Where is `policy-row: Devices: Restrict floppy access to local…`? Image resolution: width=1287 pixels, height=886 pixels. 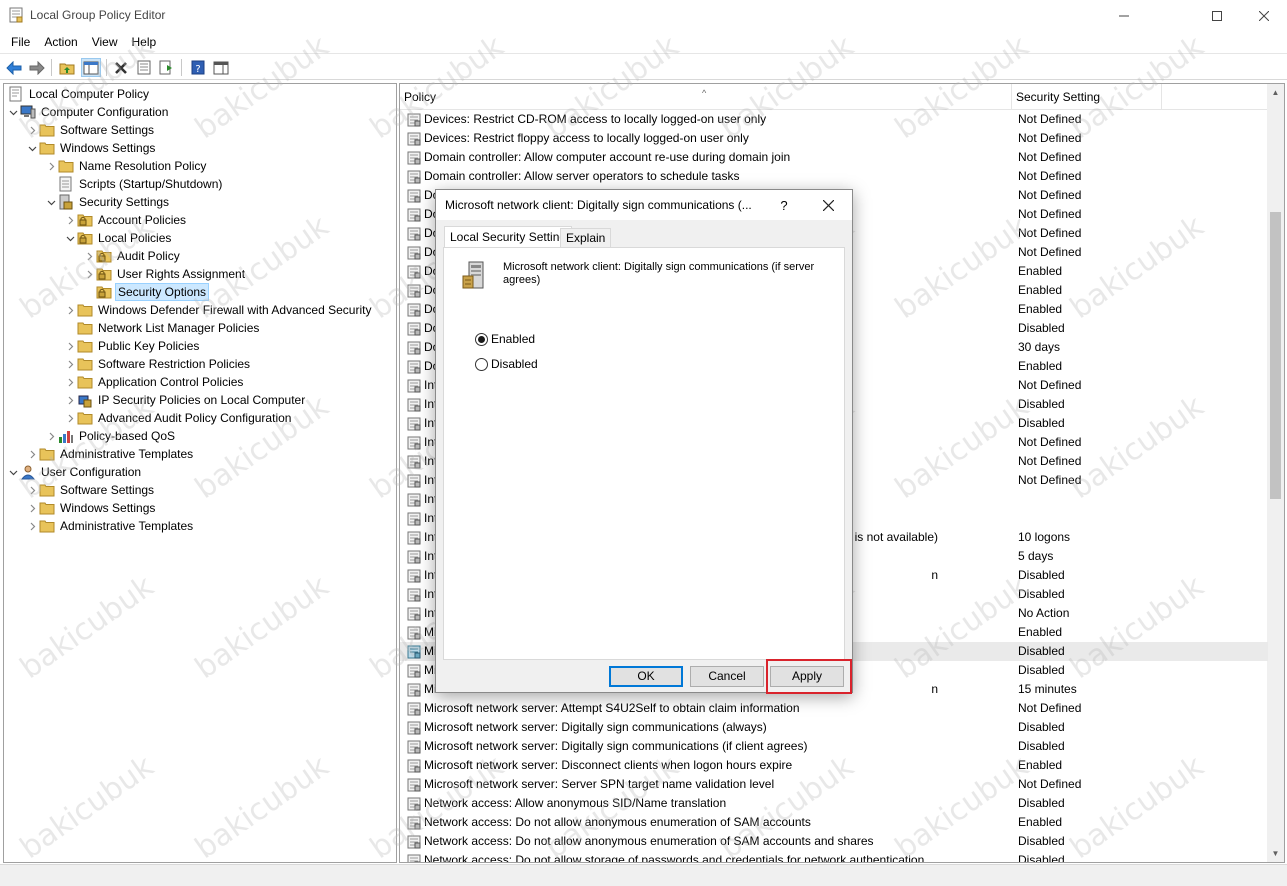 policy-row: Devices: Restrict floppy access to local… is located at coordinates (834, 138).